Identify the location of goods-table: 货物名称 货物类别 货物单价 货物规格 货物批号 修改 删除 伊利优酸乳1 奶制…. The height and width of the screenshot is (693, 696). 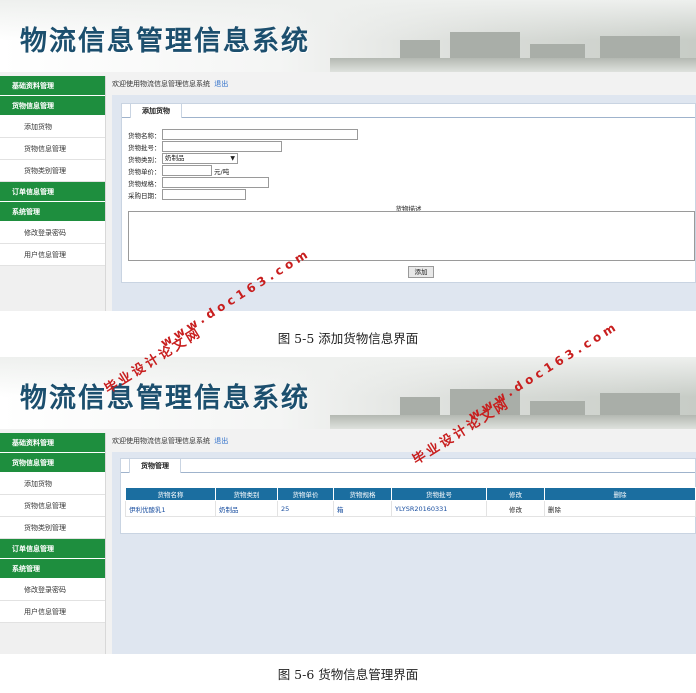
(410, 502).